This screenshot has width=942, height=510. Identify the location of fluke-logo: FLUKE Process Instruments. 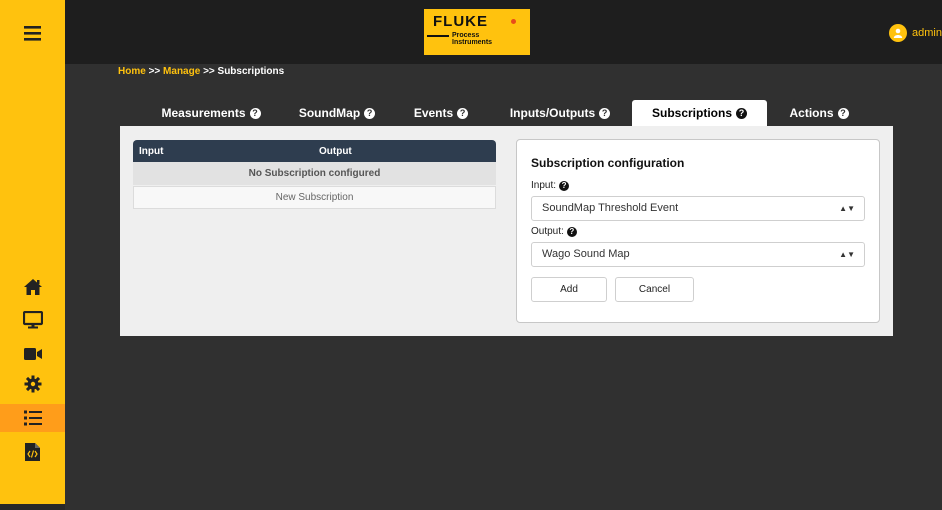
(477, 32).